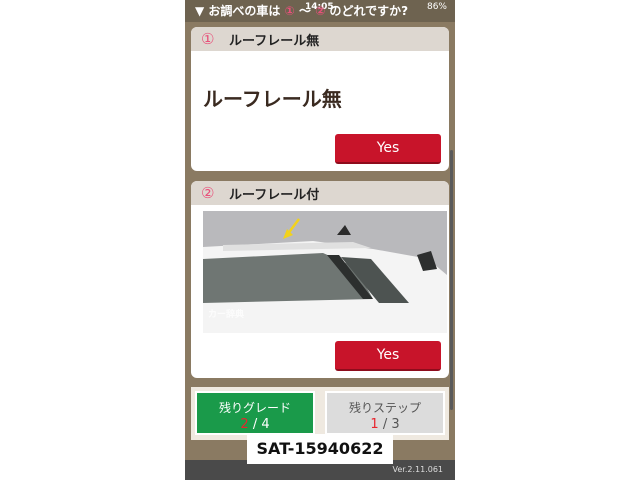 This screenshot has width=640, height=480. Describe the element at coordinates (436, 7) in the screenshot. I see `battery-indicator: 86%` at that location.